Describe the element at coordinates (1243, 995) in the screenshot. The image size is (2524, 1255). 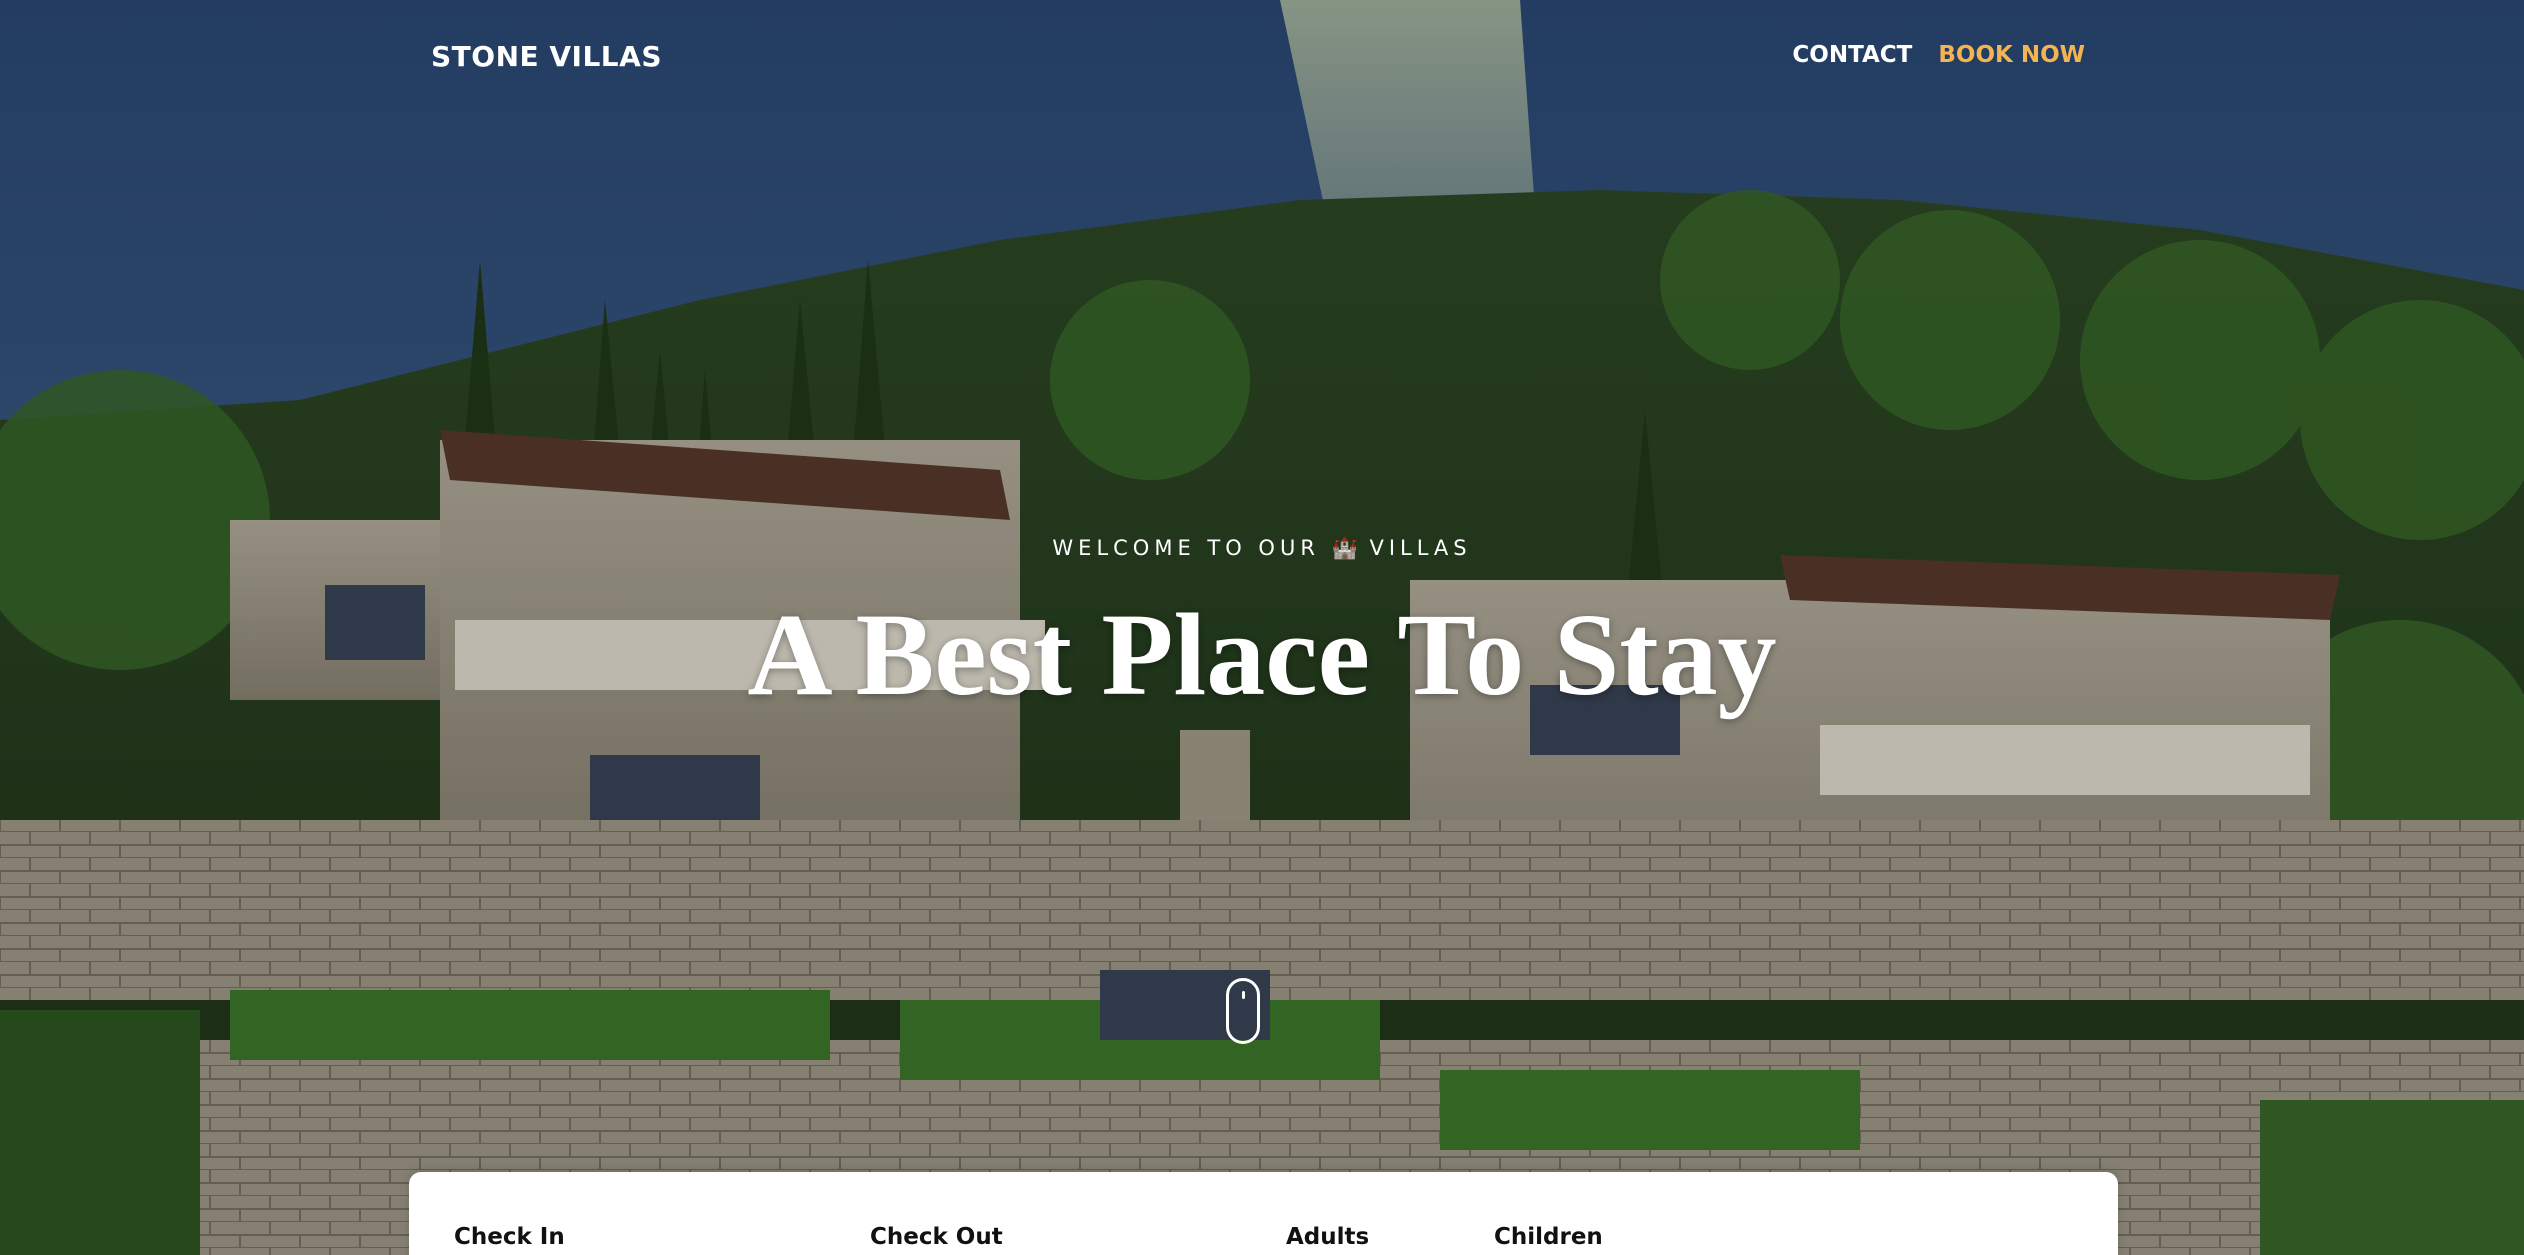
I see `scroll-wheel` at that location.